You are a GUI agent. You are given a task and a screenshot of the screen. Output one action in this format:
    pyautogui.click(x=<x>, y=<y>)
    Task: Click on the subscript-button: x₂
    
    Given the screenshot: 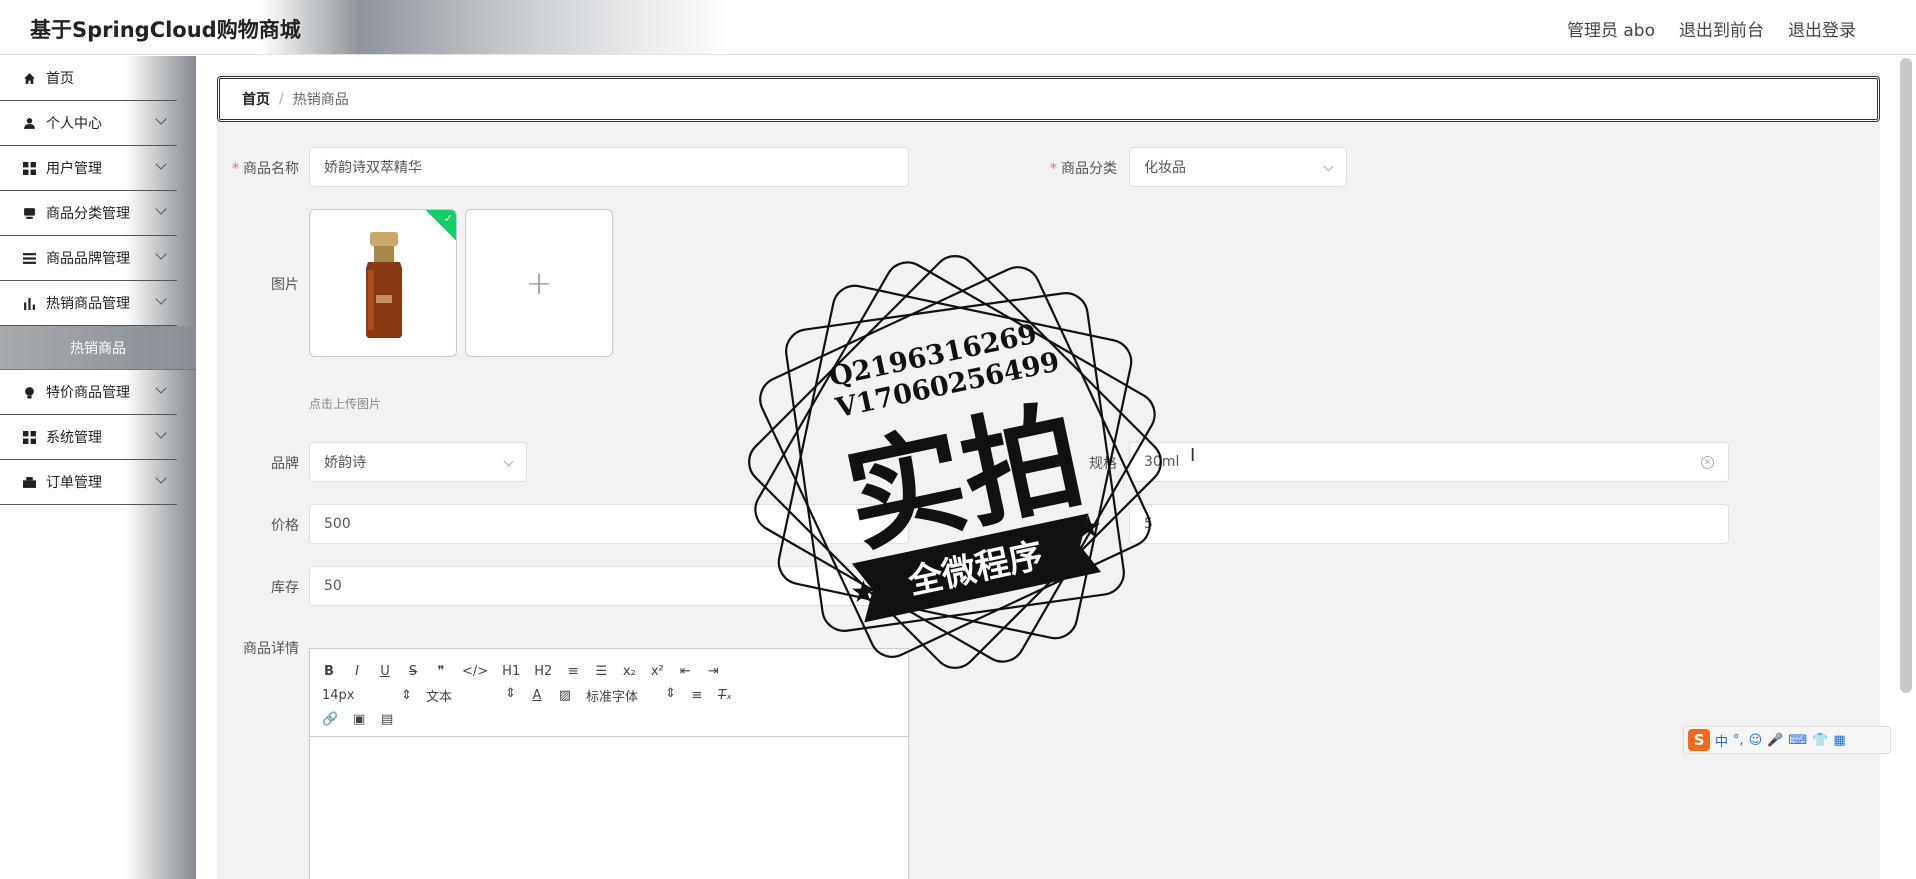 What is the action you would take?
    pyautogui.click(x=629, y=671)
    